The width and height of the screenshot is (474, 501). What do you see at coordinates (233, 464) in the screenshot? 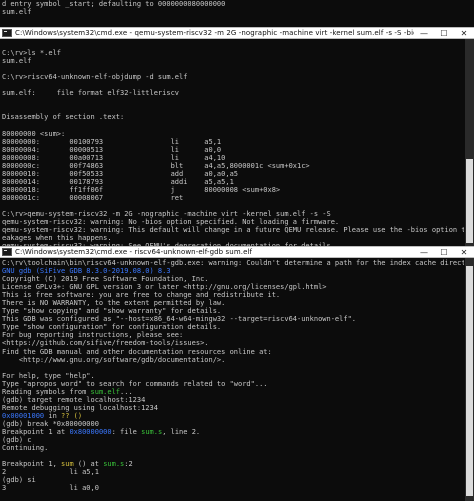
I see `output-line: Breakpoint 1, sum () at sum.s:2` at bounding box center [233, 464].